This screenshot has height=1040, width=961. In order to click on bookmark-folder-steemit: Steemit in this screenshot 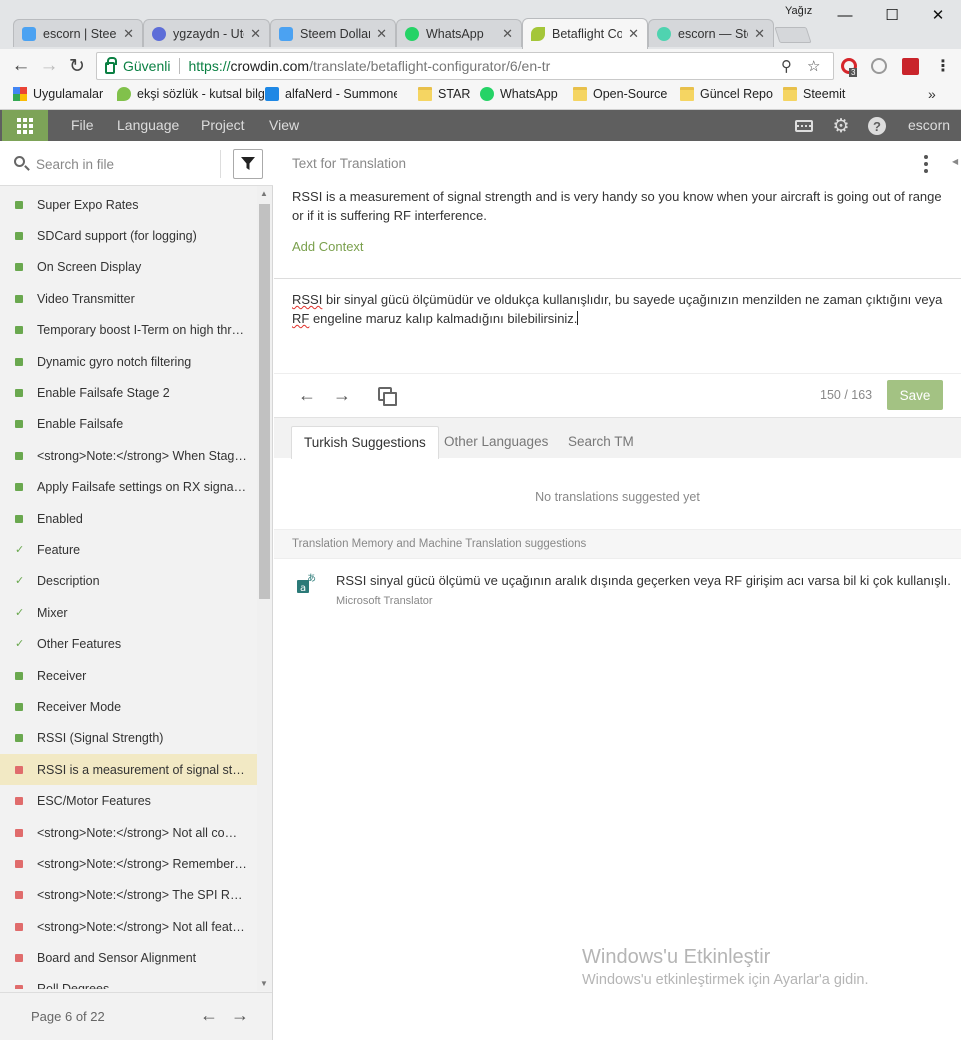, I will do `click(814, 94)`.